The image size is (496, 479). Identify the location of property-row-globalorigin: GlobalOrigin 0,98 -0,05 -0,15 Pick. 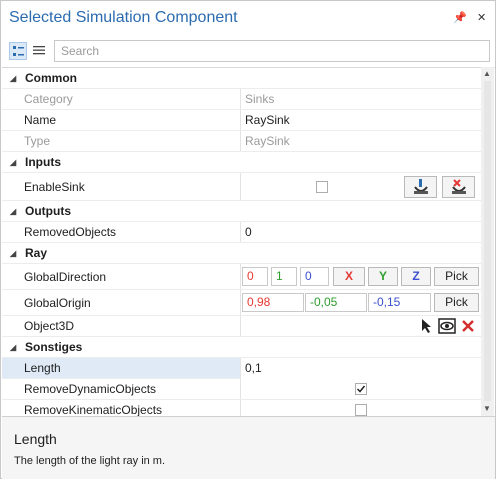
(242, 303).